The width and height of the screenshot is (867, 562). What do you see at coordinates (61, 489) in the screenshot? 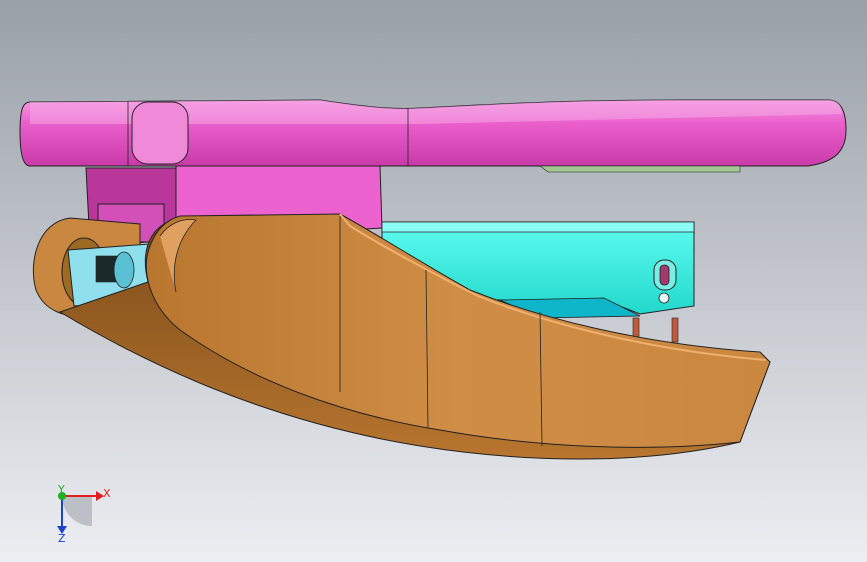
I see `y-axis-label: Y` at bounding box center [61, 489].